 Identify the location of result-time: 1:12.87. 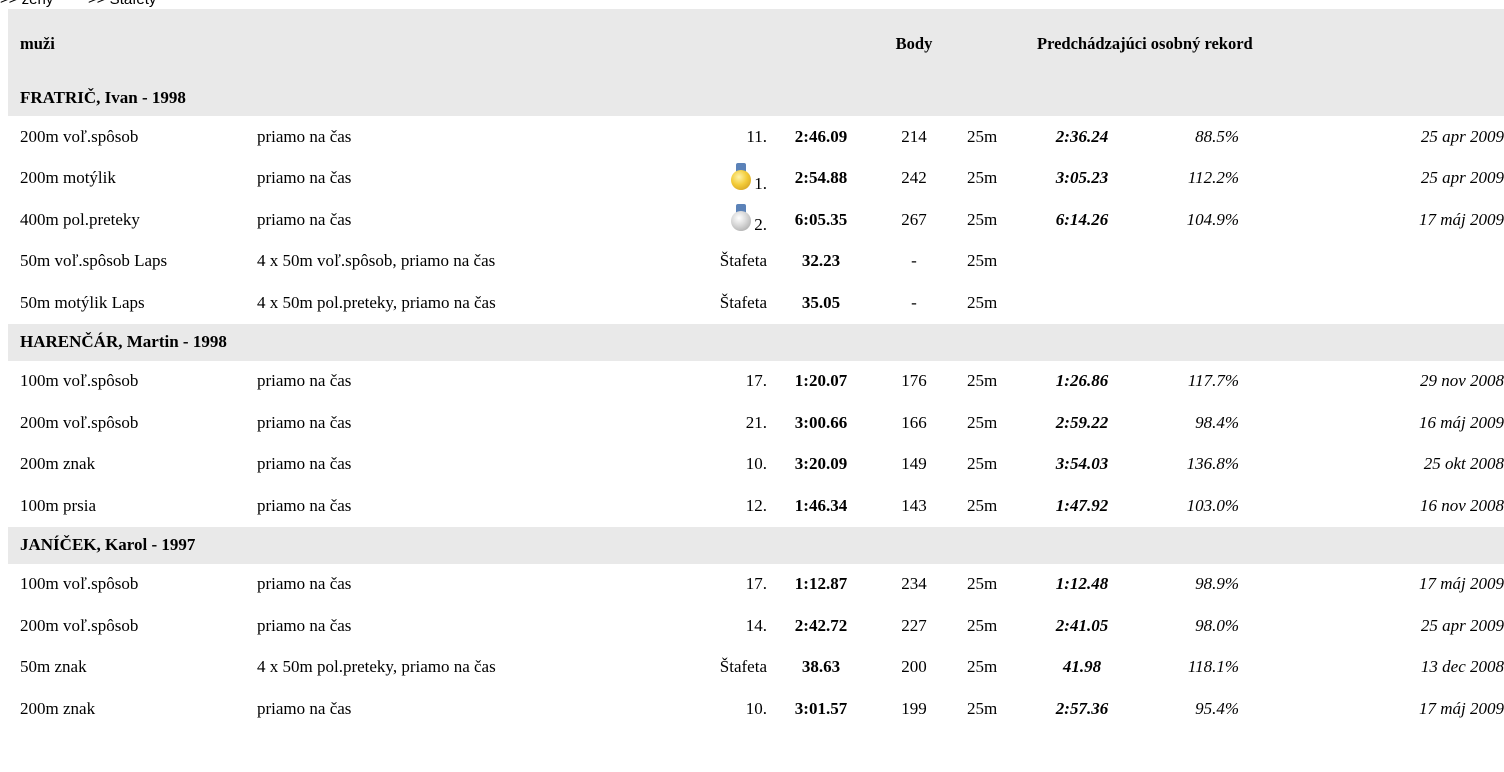
(821, 584).